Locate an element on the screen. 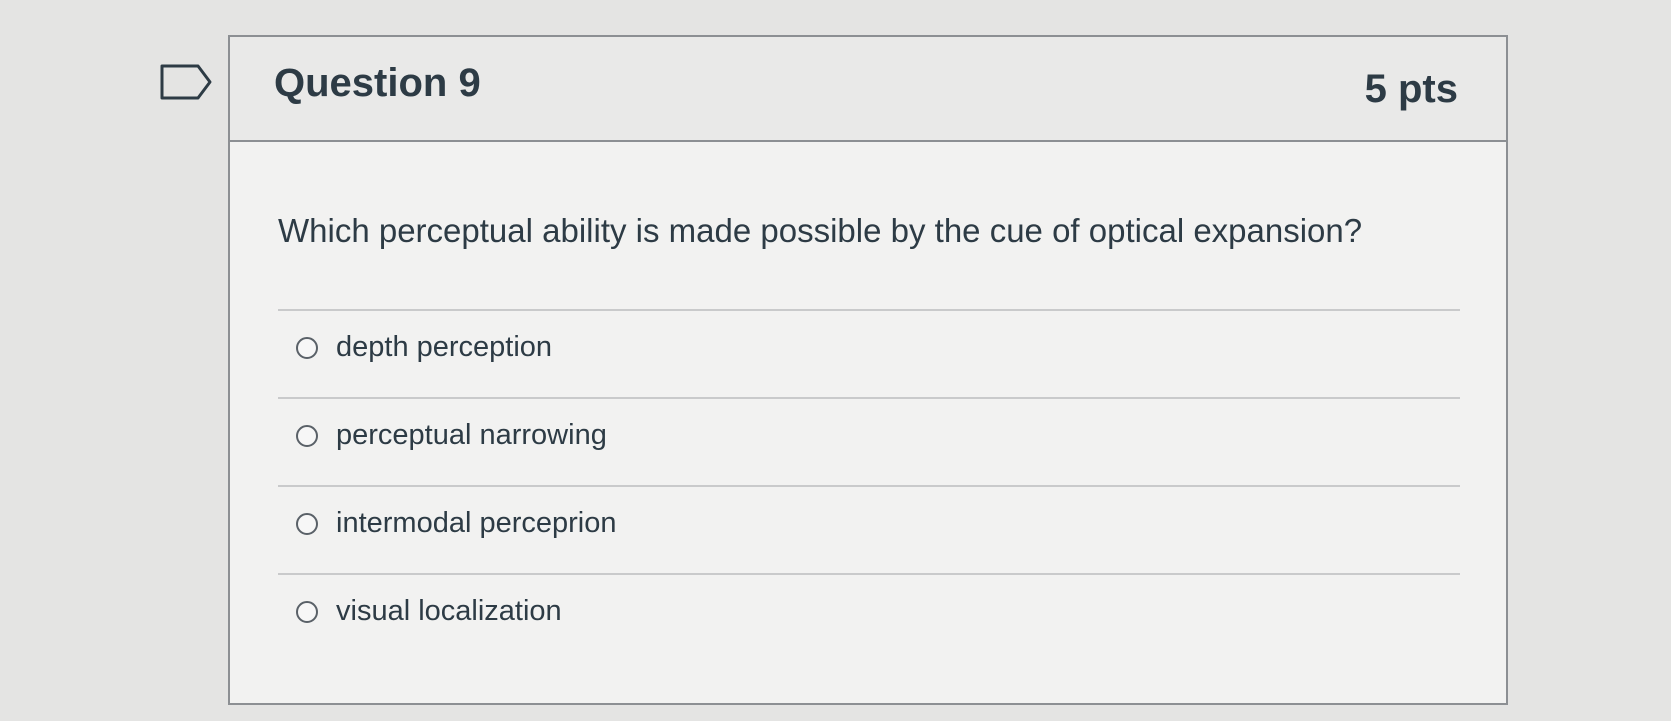 The image size is (1671, 721). bookmark-flag-icon is located at coordinates (186, 82).